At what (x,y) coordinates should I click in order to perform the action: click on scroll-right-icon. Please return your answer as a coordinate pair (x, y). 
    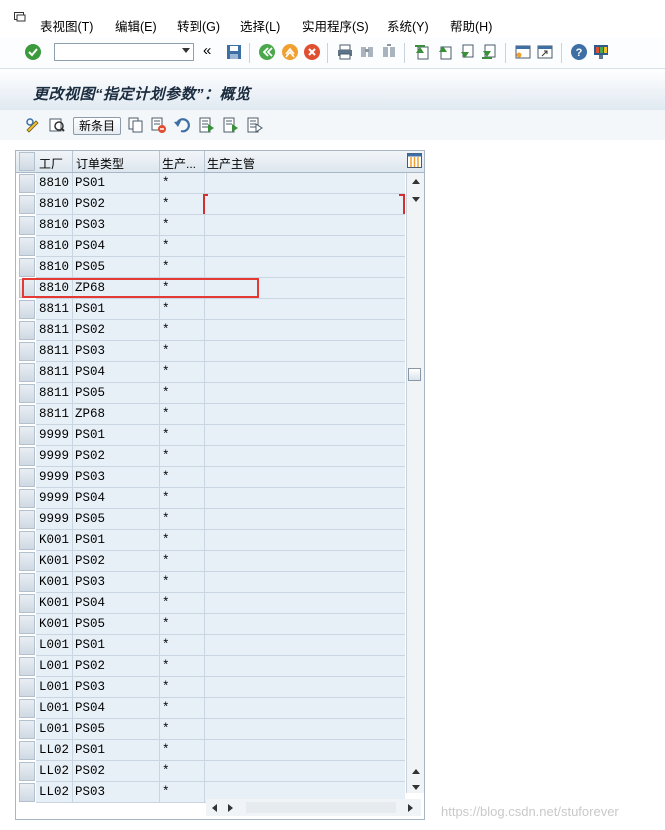
    Looking at the image, I should click on (230, 808).